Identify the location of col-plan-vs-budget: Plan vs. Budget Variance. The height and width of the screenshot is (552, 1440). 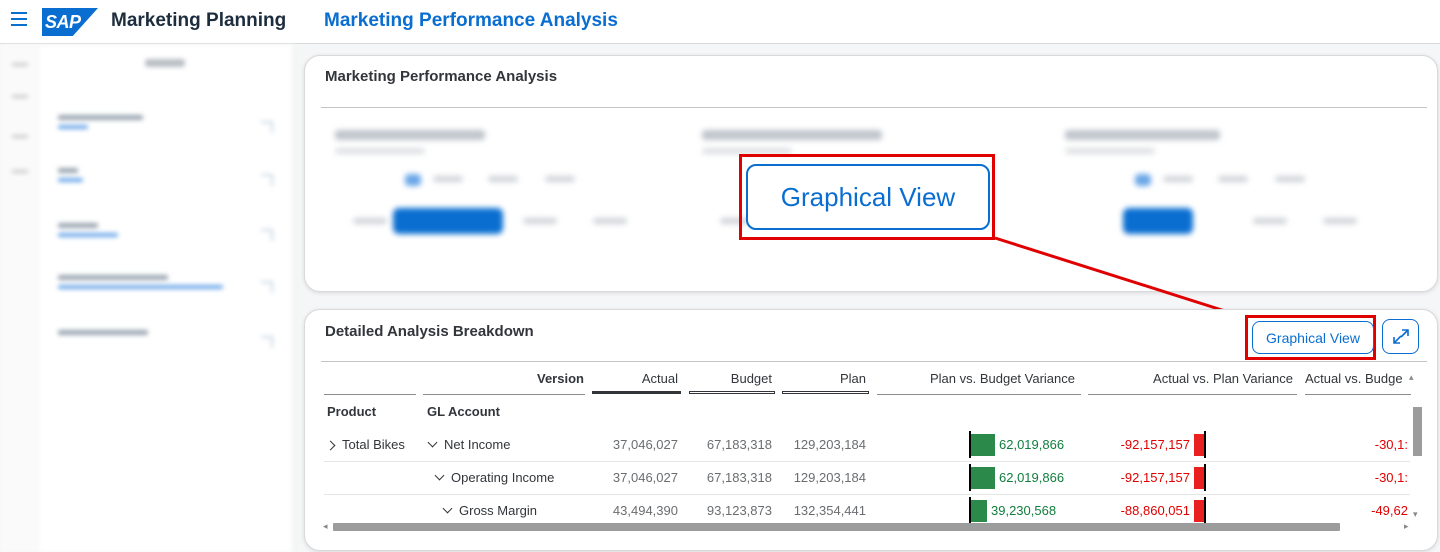
(976, 378).